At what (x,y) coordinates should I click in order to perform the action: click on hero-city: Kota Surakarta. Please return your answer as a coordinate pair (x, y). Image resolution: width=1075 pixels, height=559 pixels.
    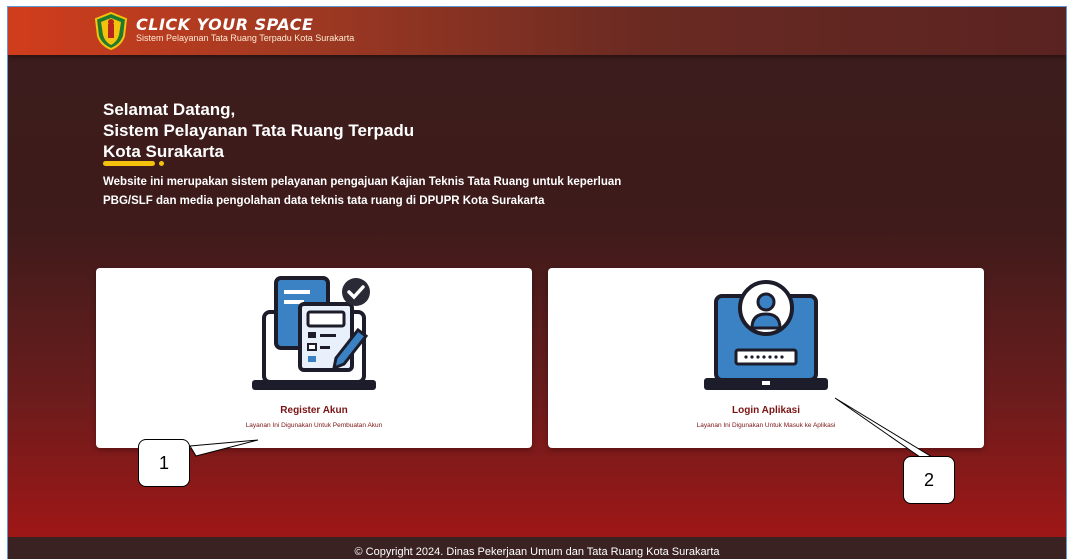
    Looking at the image, I should click on (163, 151).